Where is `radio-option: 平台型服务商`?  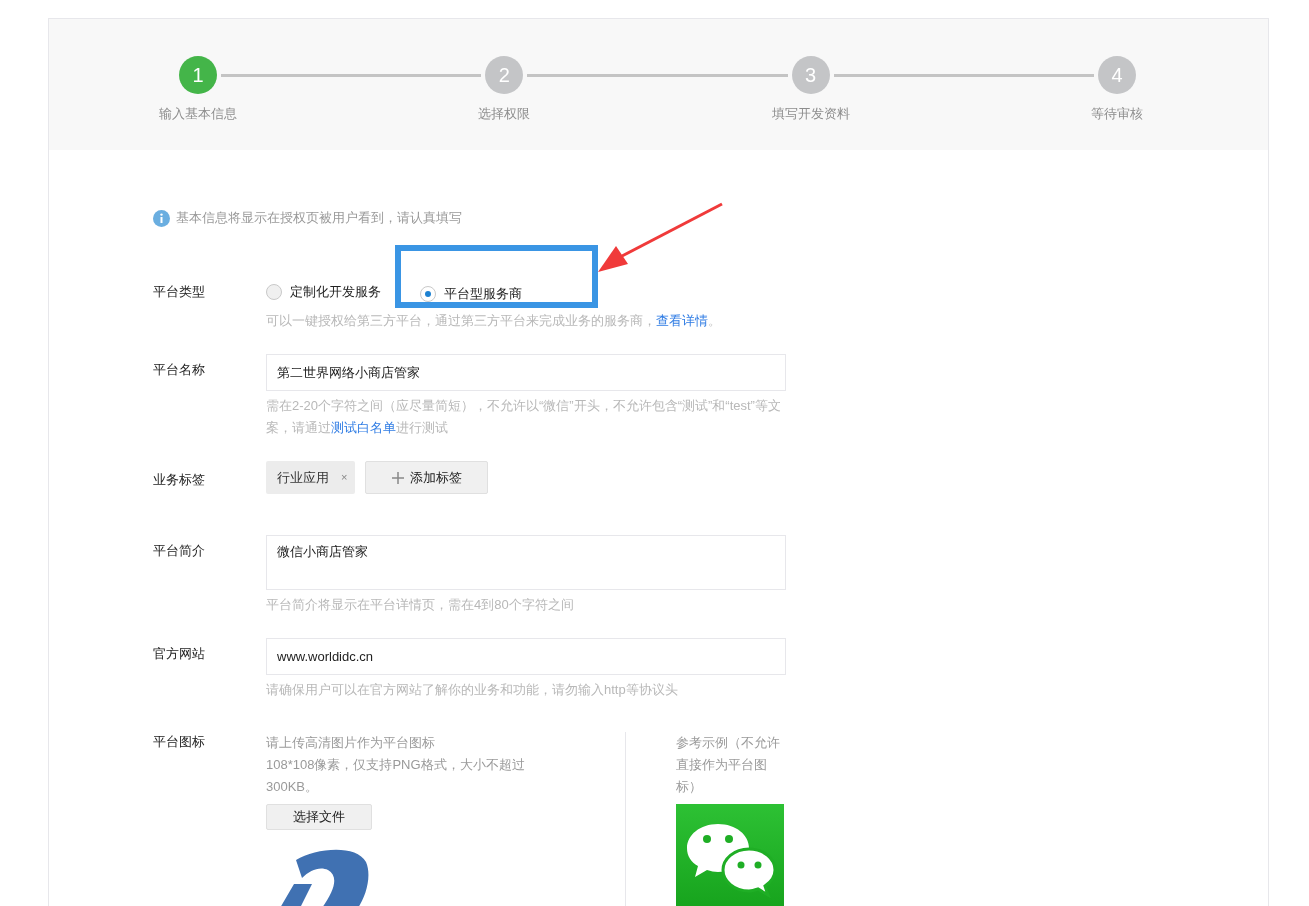
radio-option: 平台型服务商 is located at coordinates (471, 294).